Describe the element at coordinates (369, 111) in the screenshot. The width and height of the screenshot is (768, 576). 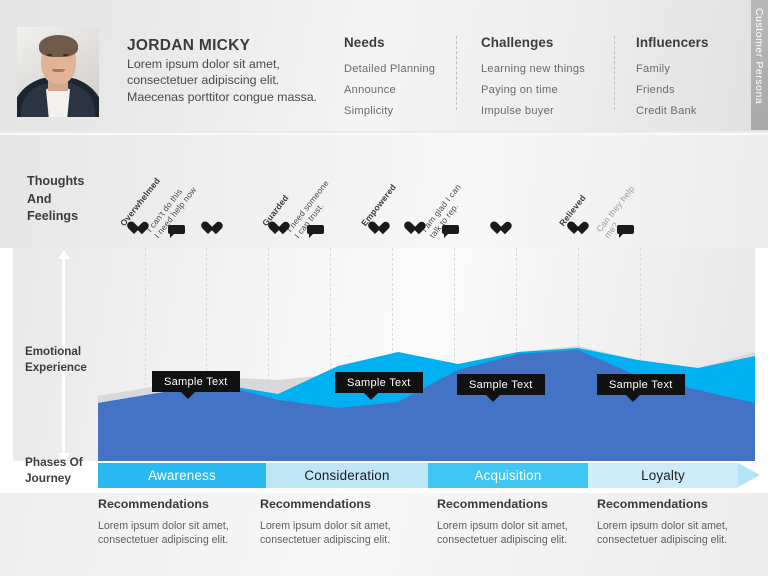
I see `needs-item: Simplicity` at that location.